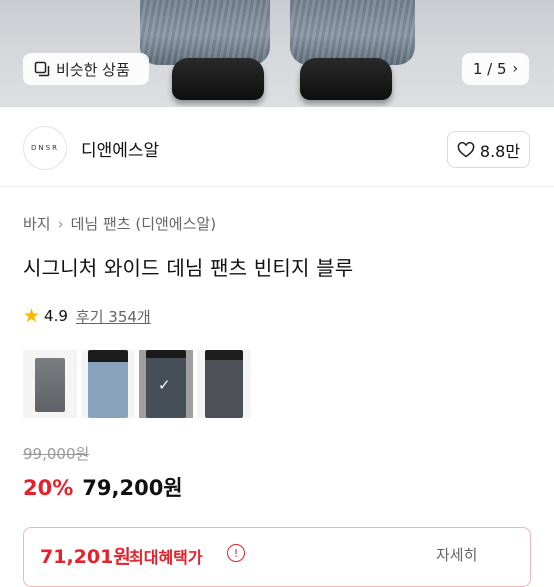 The width and height of the screenshot is (554, 587). Describe the element at coordinates (85, 557) in the screenshot. I see `benefit-price: 71,201원` at that location.